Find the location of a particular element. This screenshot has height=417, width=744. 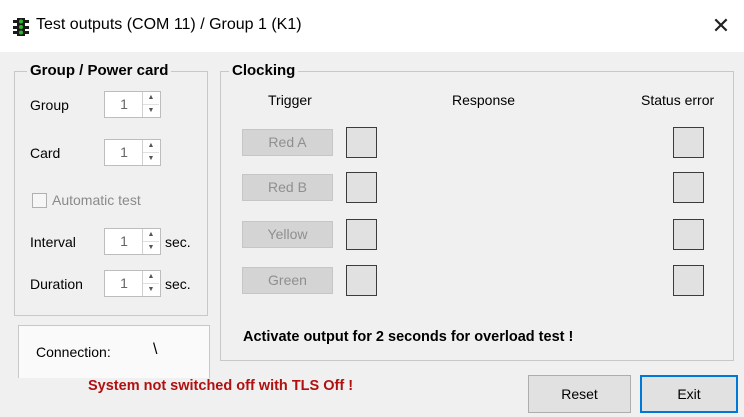

group-spinner: 1 ▲ ▼ is located at coordinates (132, 104).